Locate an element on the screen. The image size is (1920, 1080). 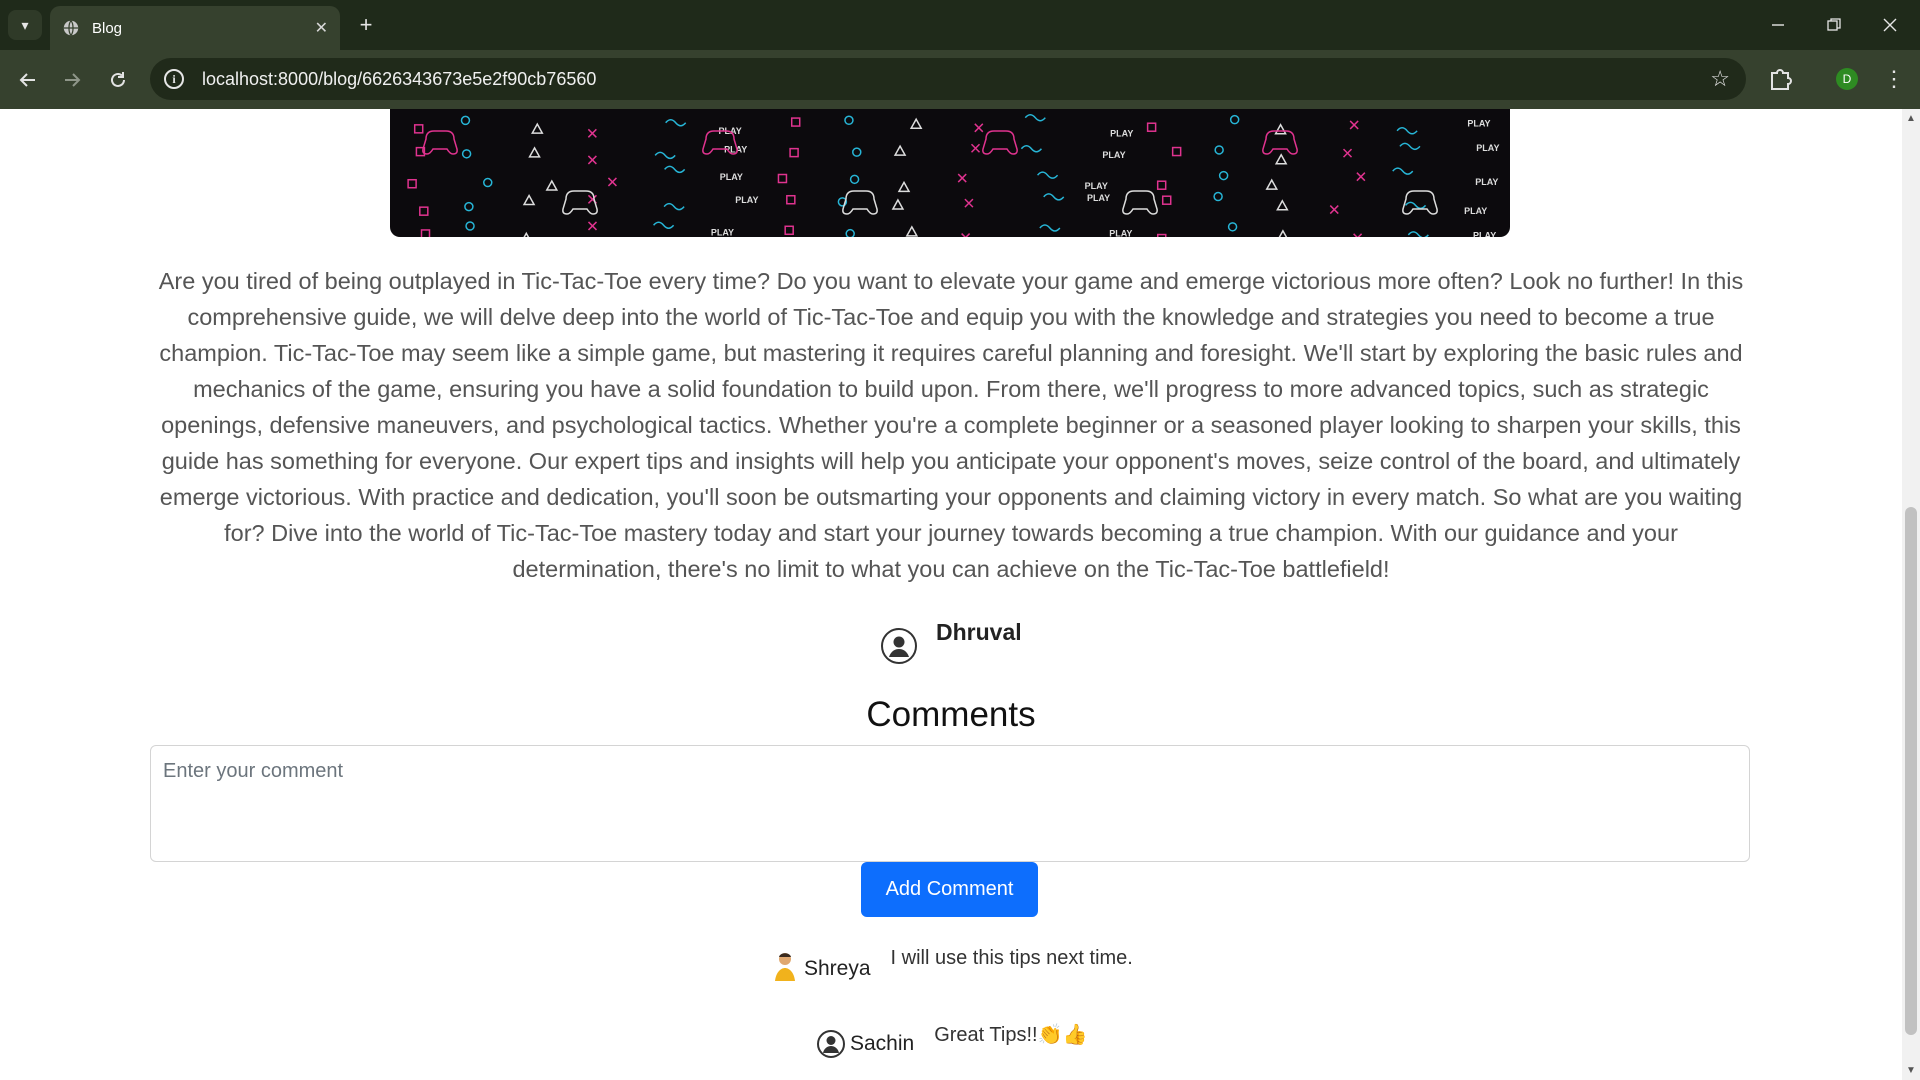
browser-tab-bar: ▾ Blog ✕ + is located at coordinates (960, 25).